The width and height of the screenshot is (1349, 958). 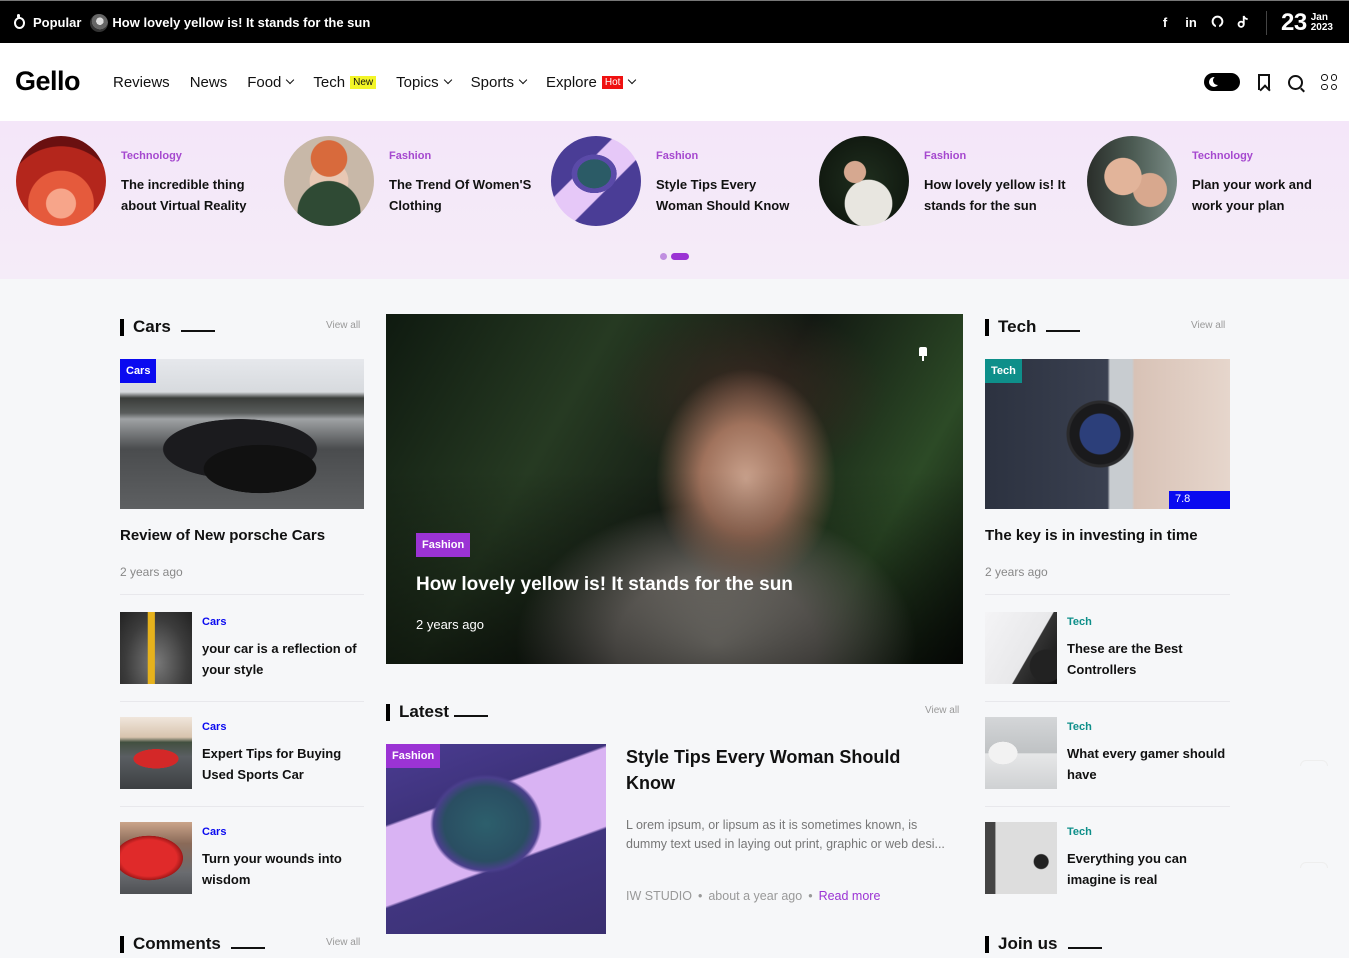 What do you see at coordinates (1147, 869) in the screenshot?
I see `item-title: Everything you can imagine is real` at bounding box center [1147, 869].